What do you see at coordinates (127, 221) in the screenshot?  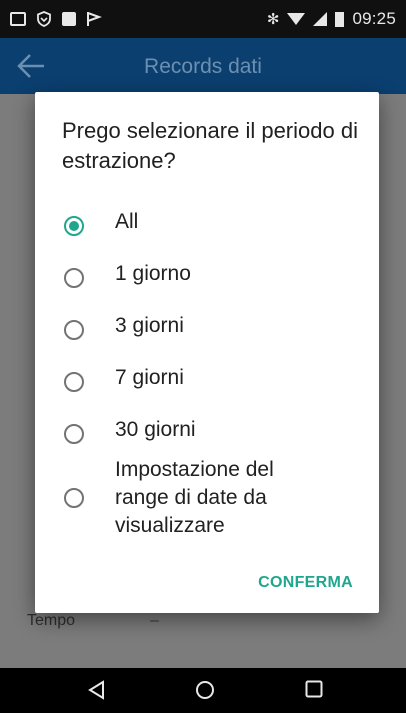 I see `option-label: All` at bounding box center [127, 221].